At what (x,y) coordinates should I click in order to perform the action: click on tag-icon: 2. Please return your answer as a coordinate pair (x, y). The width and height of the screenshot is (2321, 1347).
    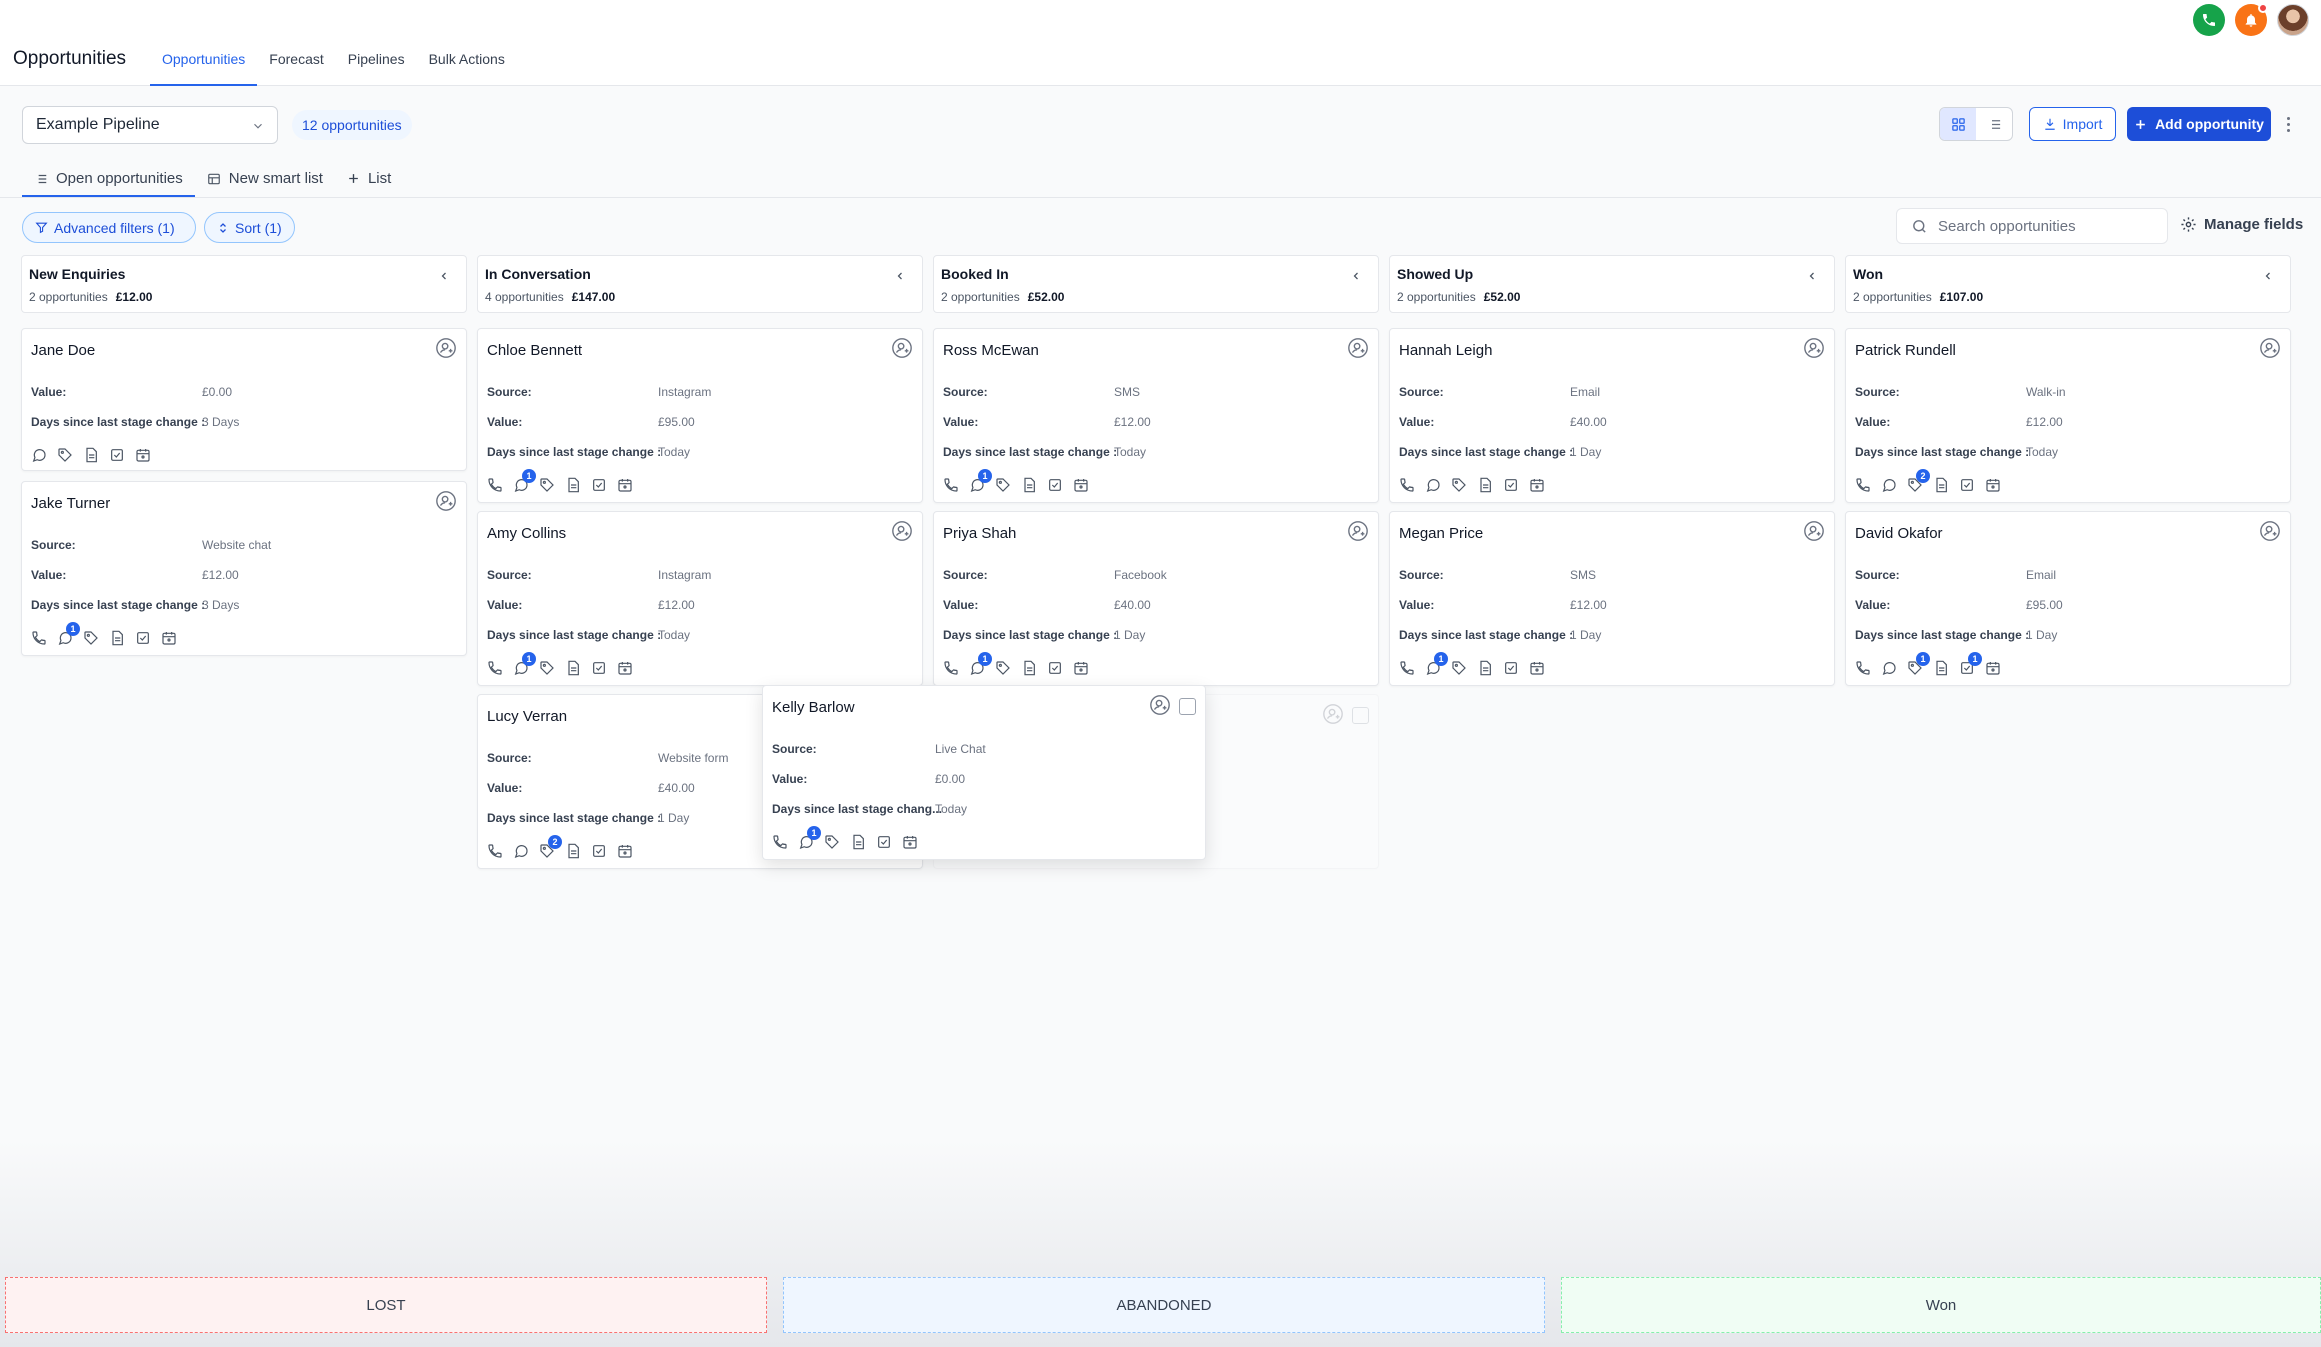
    Looking at the image, I should click on (550, 848).